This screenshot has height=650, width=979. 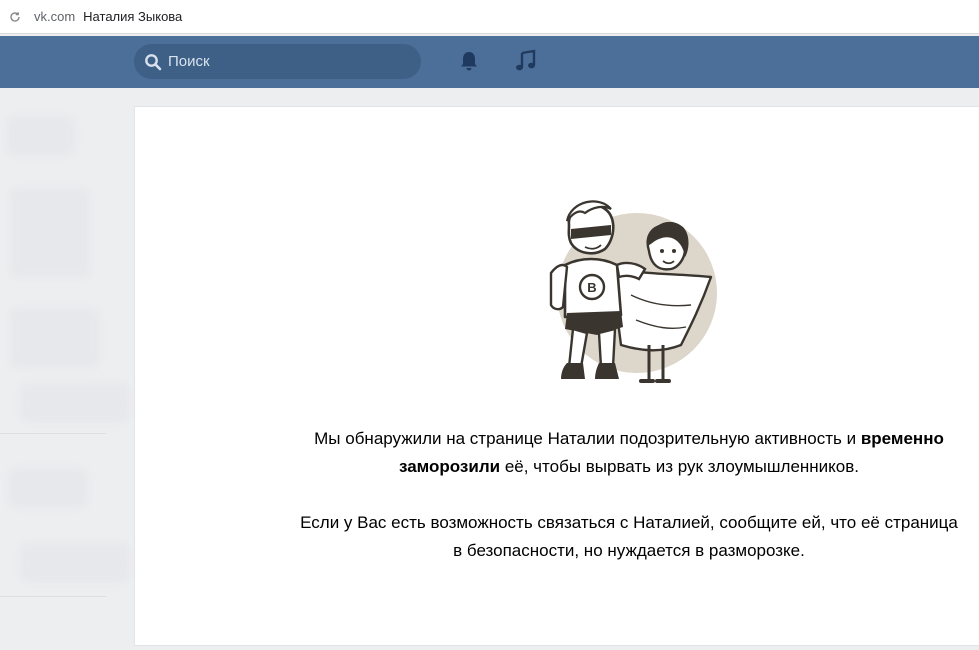 I want to click on reload-icon, so click(x=15, y=17).